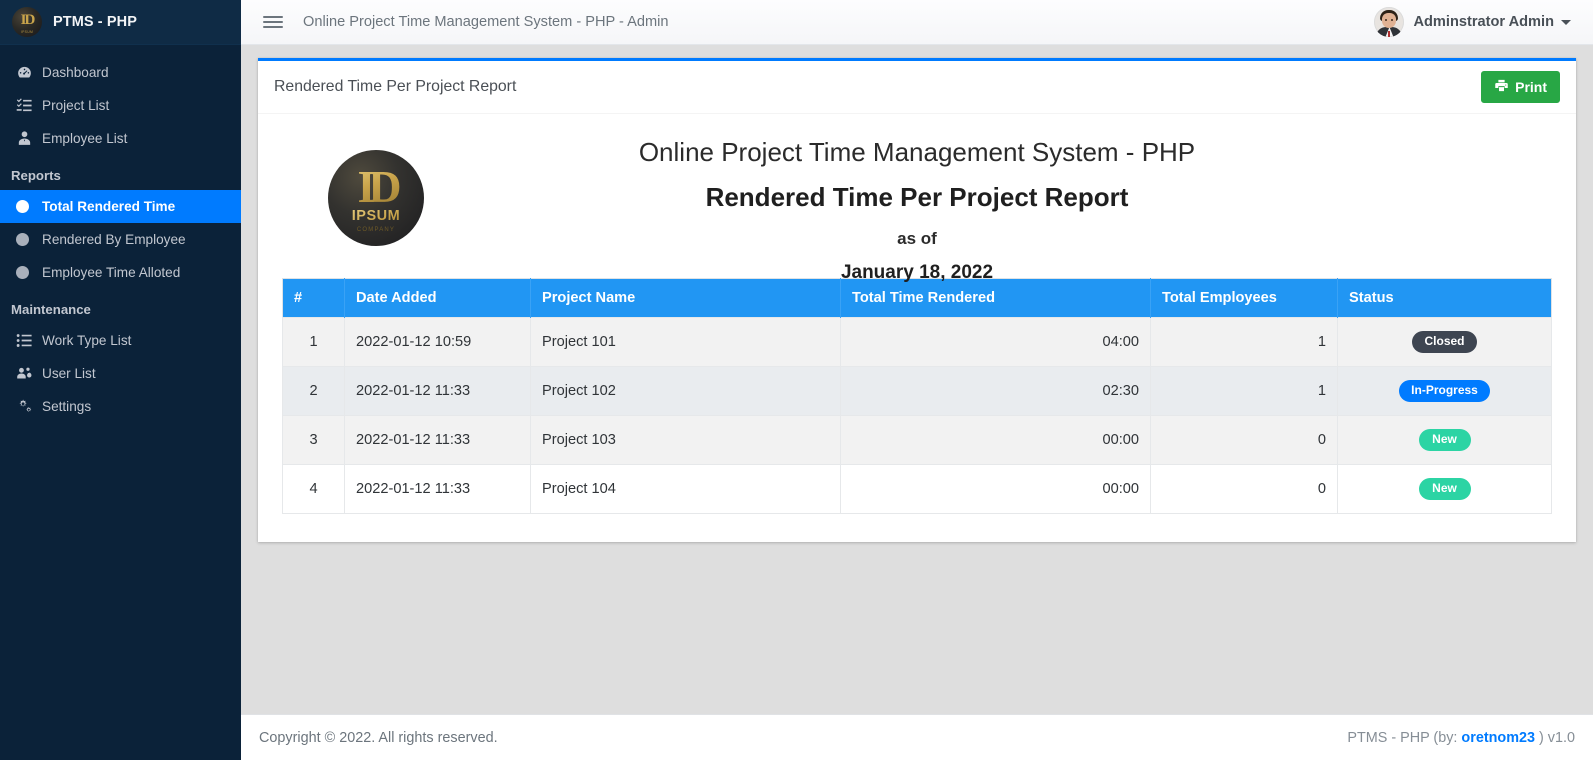 The height and width of the screenshot is (760, 1593). What do you see at coordinates (27, 32) in the screenshot?
I see `logo-subtext: IPSUM` at bounding box center [27, 32].